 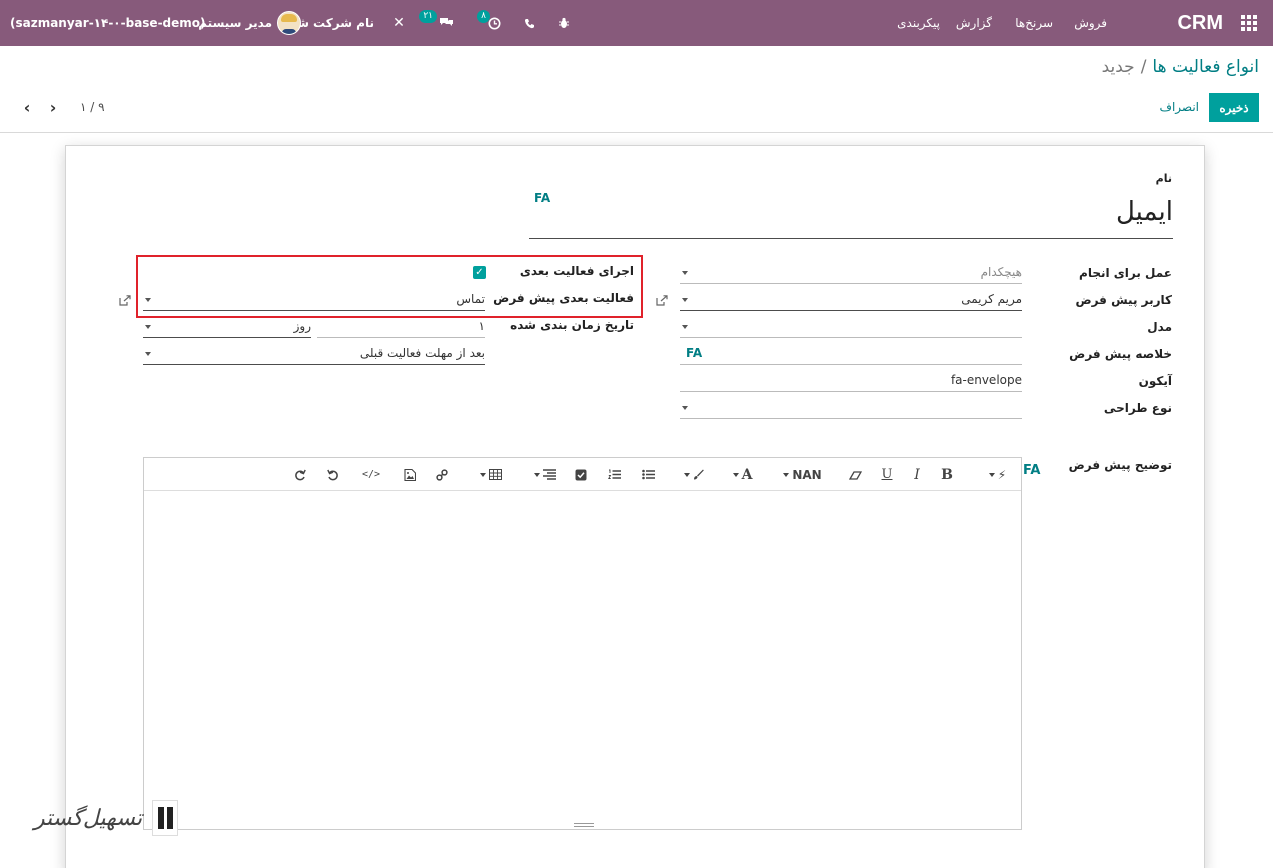 What do you see at coordinates (584, 825) in the screenshot?
I see `editor-resize-handle` at bounding box center [584, 825].